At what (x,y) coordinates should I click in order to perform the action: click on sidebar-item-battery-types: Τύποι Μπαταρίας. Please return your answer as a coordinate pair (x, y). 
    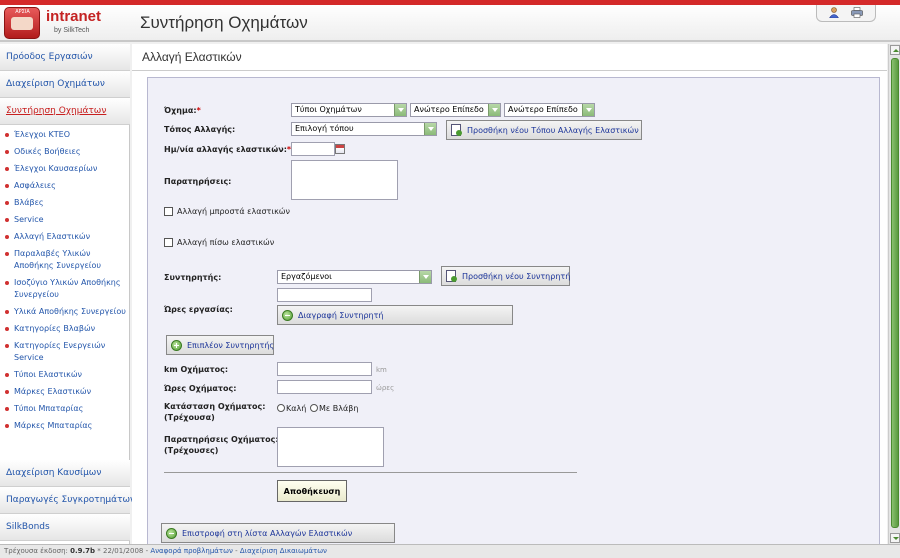
    Looking at the image, I should click on (64, 409).